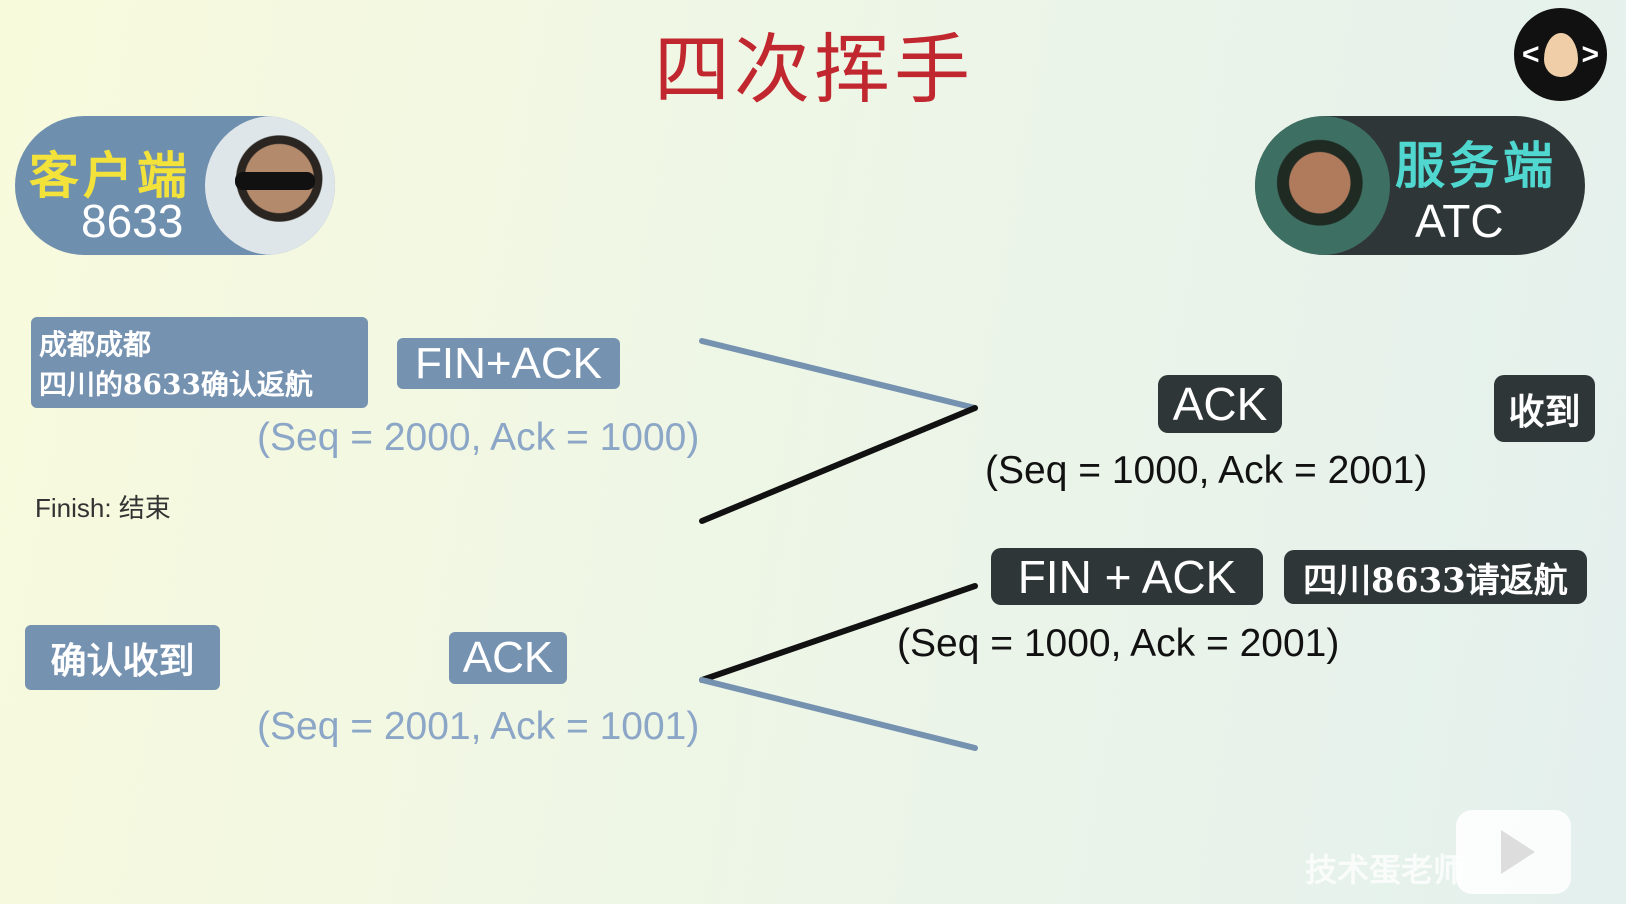 The height and width of the screenshot is (904, 1626). I want to click on client-message-confirm: 确认收到, so click(122, 657).